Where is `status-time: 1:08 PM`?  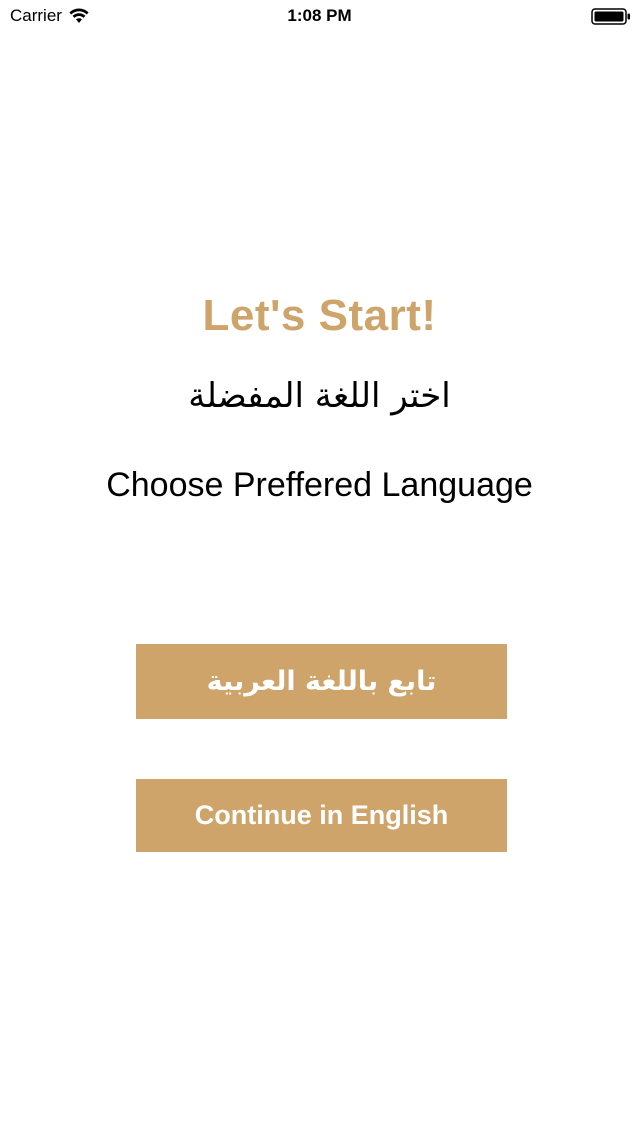 status-time: 1:08 PM is located at coordinates (319, 15).